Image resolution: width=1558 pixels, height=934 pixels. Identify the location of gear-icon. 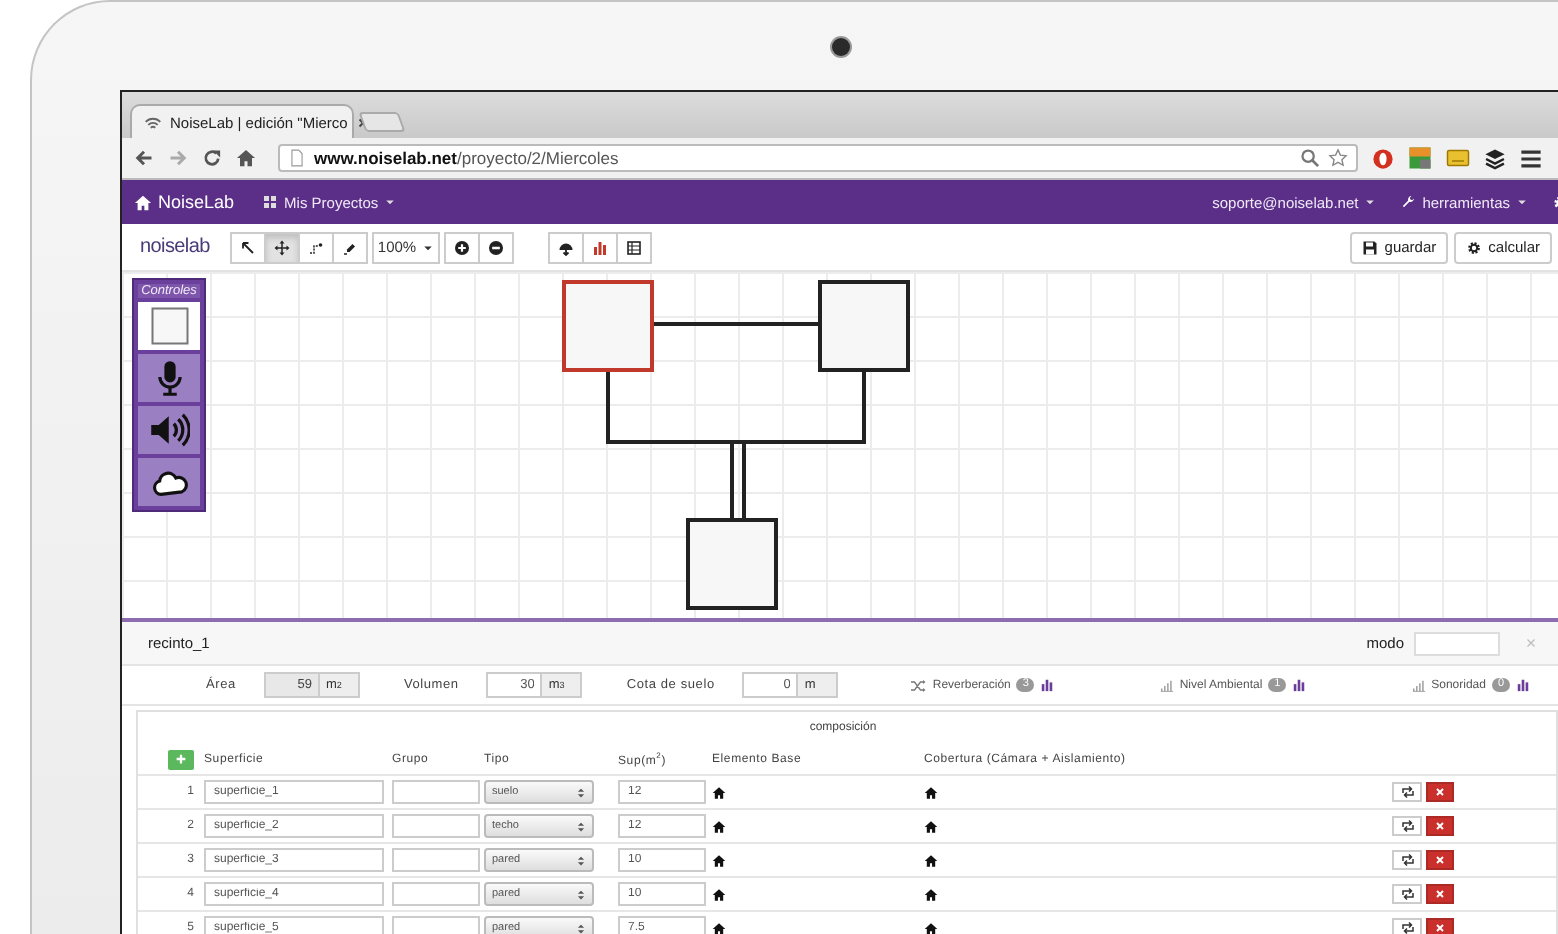
(1474, 247).